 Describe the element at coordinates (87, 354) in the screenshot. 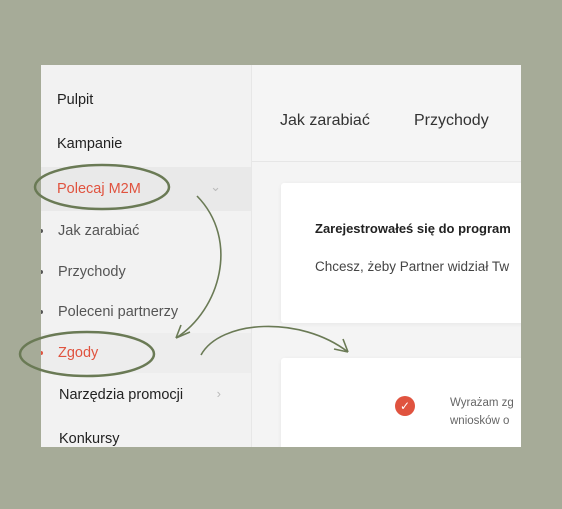

I see `highlight-ellipse-zgody` at that location.